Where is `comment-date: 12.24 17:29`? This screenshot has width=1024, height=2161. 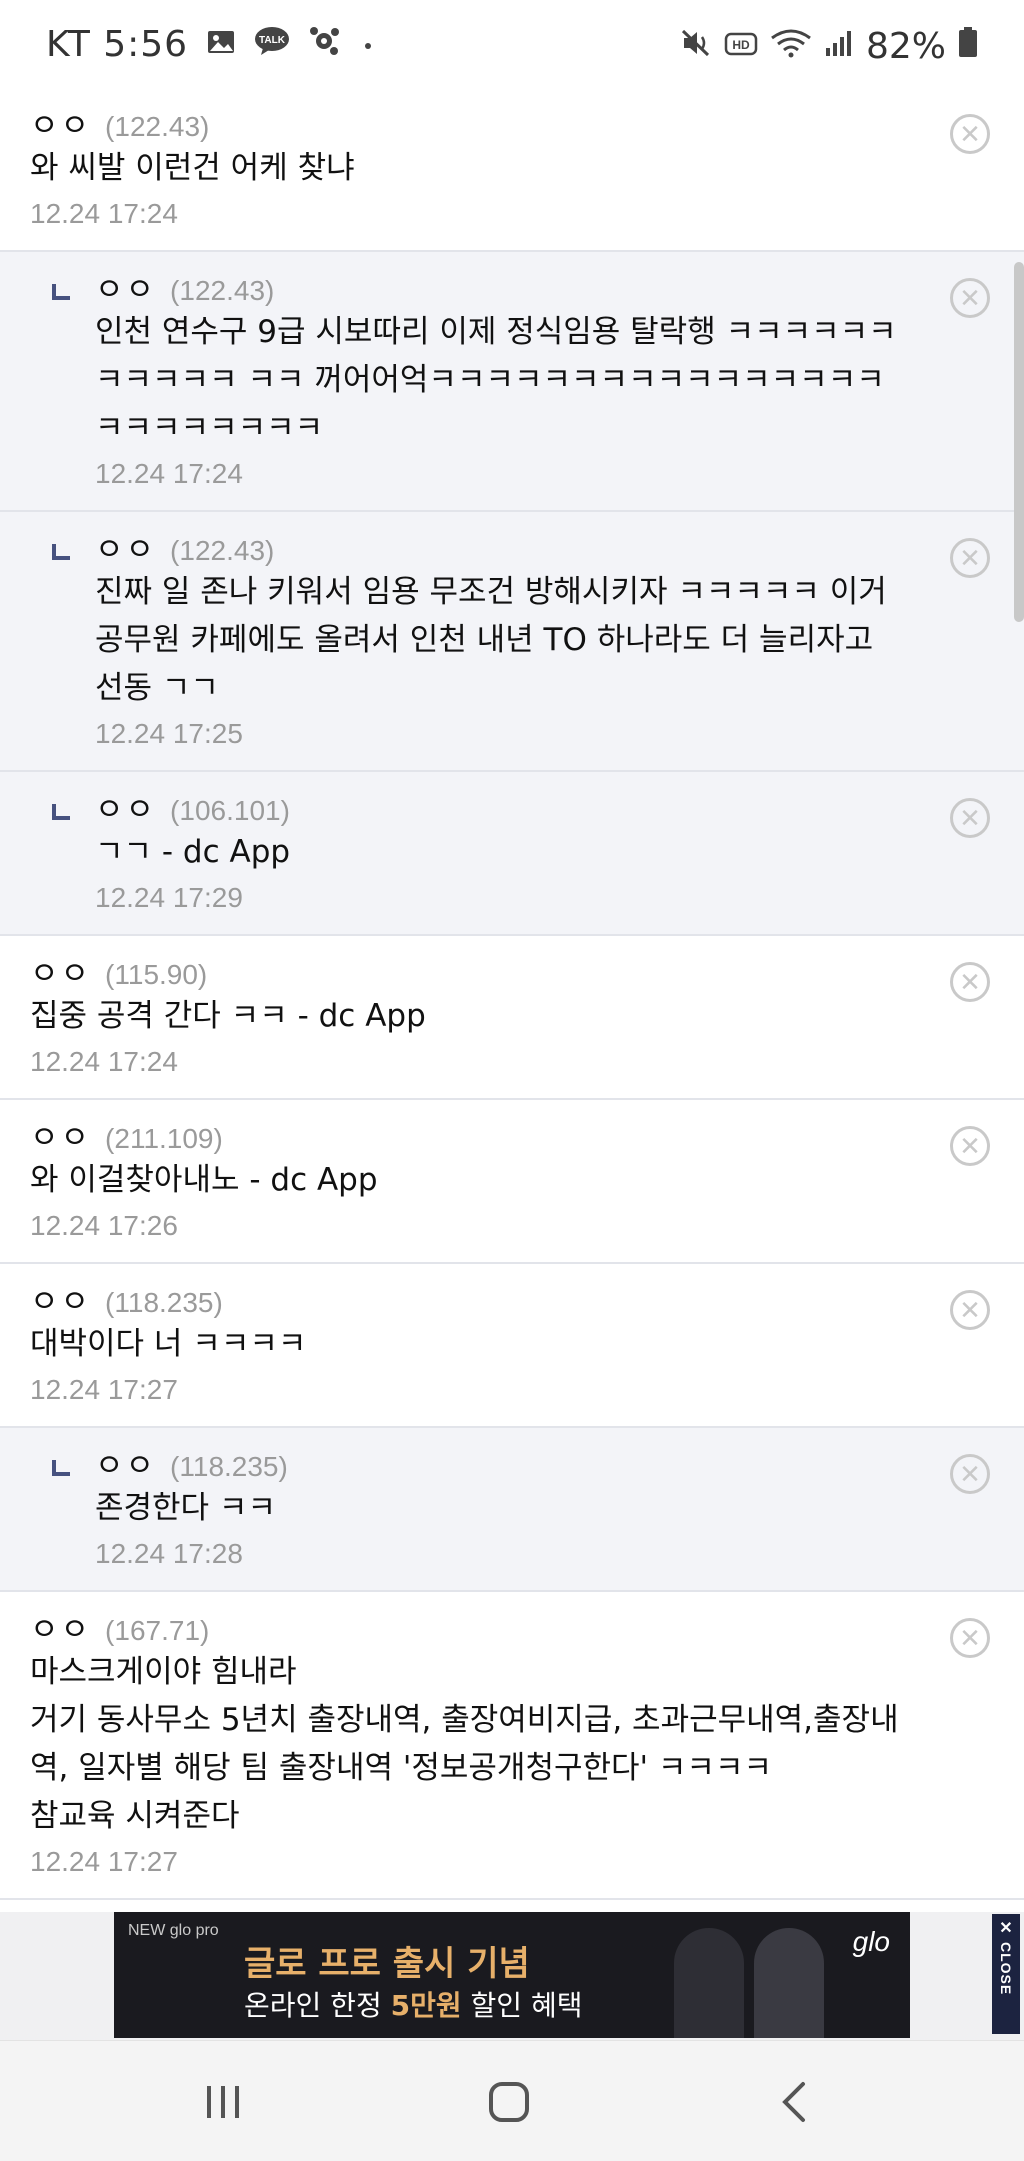
comment-date: 12.24 17:29 is located at coordinates (169, 897).